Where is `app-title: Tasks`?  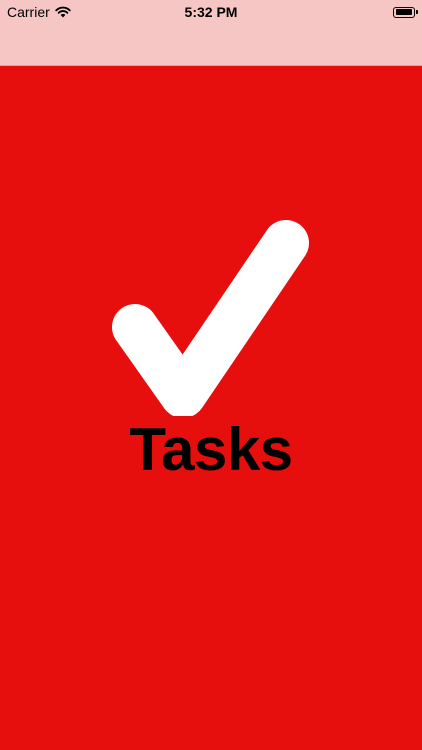 app-title: Tasks is located at coordinates (211, 449).